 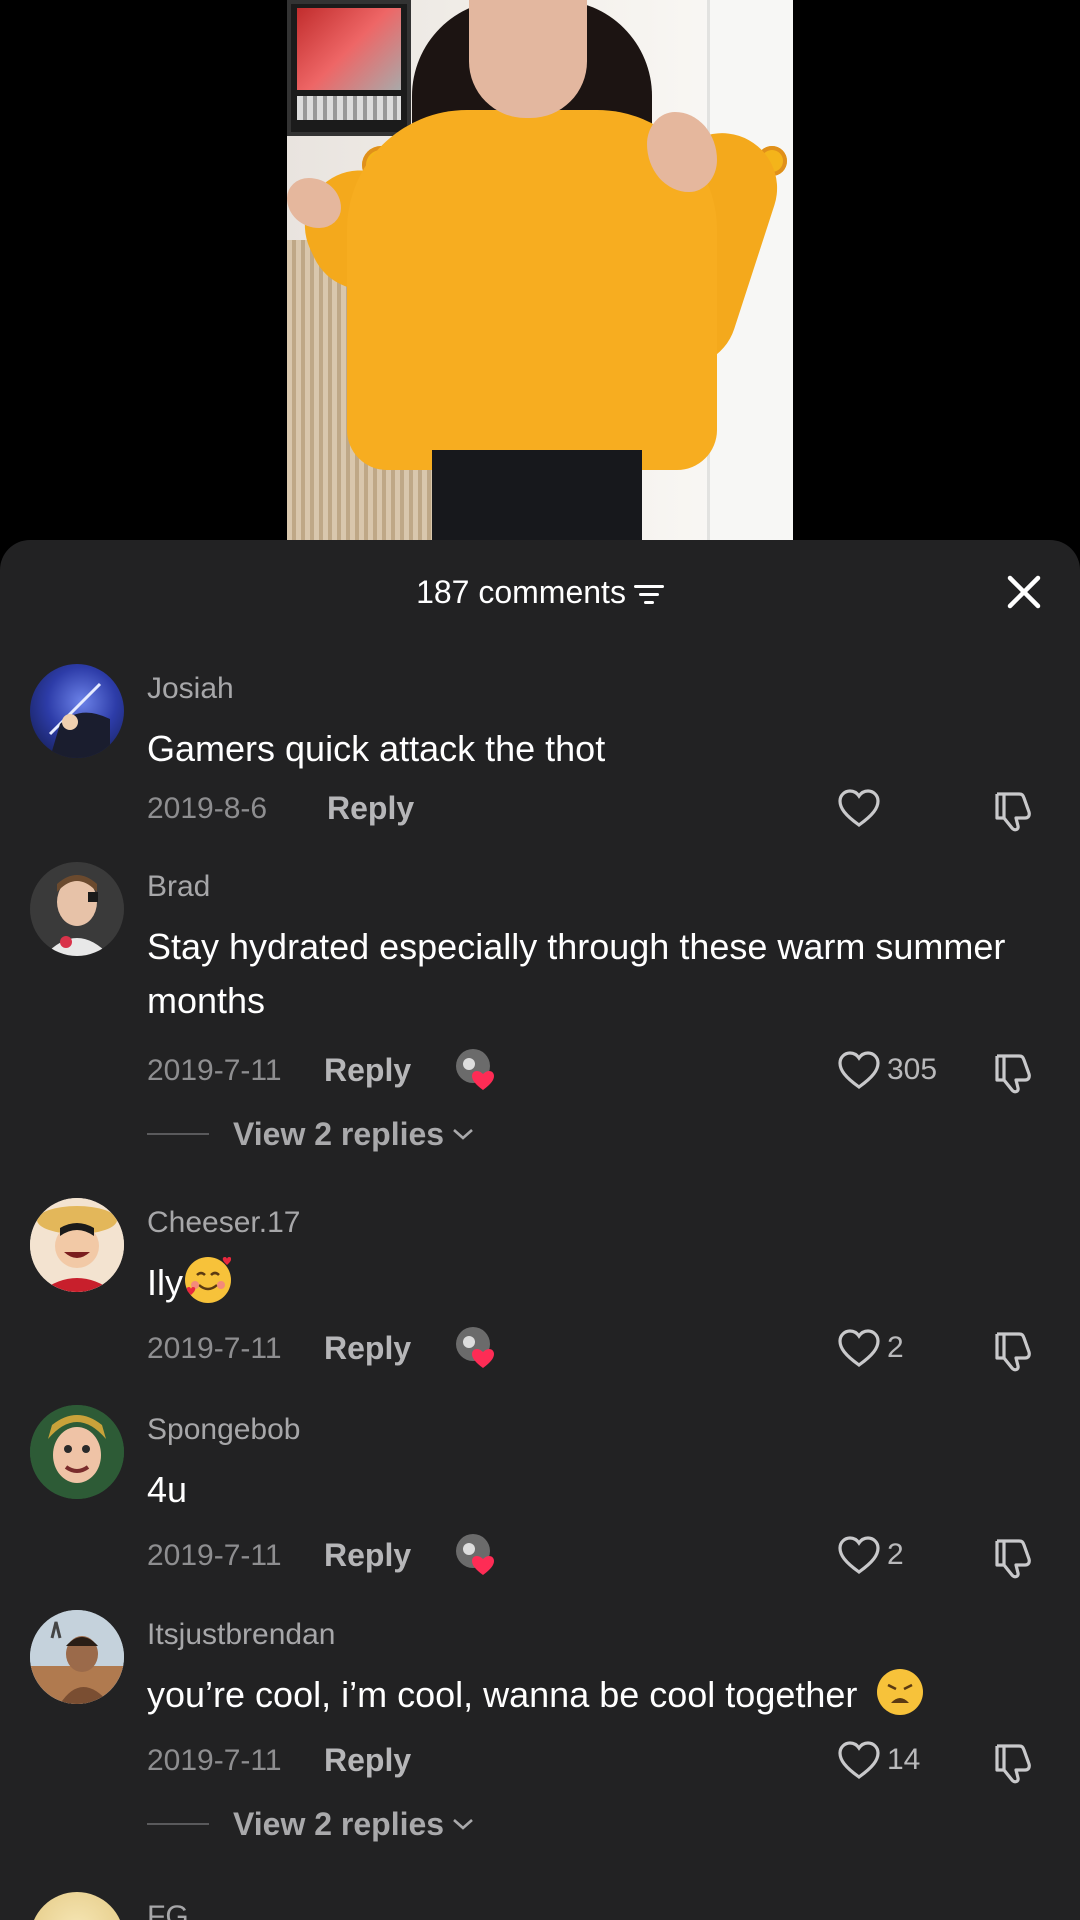 I want to click on comment-item: Cheeser.17 Ily 2019-7-11 Reply 2, so click(x=540, y=1285).